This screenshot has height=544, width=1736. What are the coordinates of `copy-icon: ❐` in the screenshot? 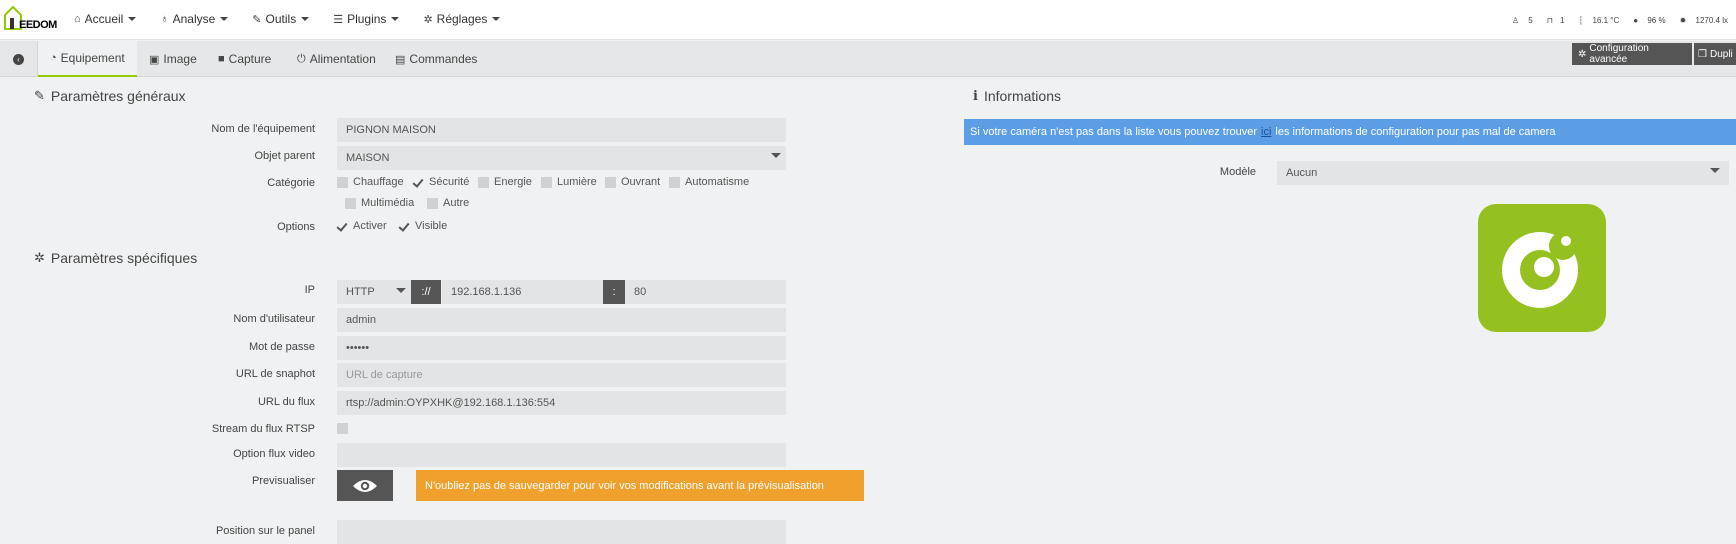 It's located at (1702, 54).